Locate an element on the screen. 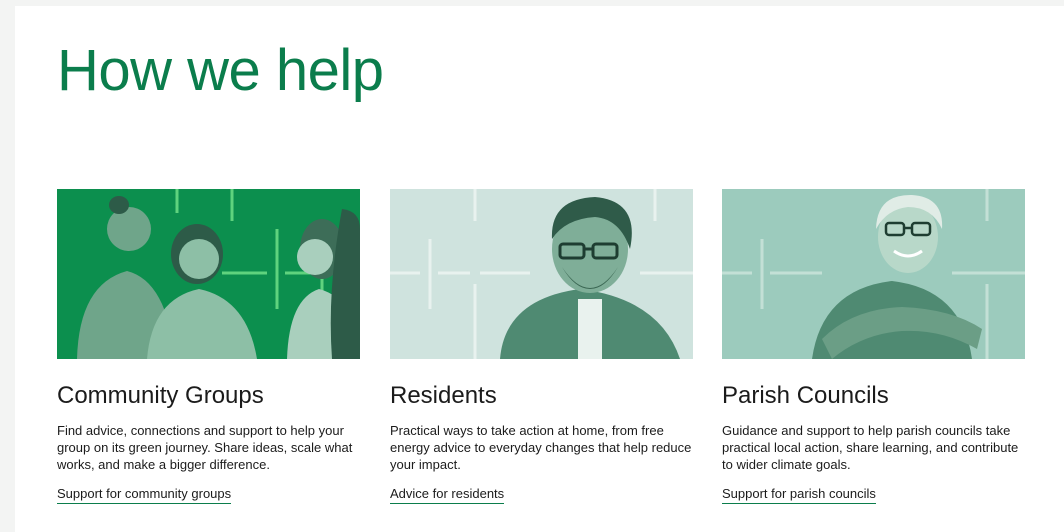 Image resolution: width=1064 pixels, height=532 pixels. page-title: How we help is located at coordinates (220, 70).